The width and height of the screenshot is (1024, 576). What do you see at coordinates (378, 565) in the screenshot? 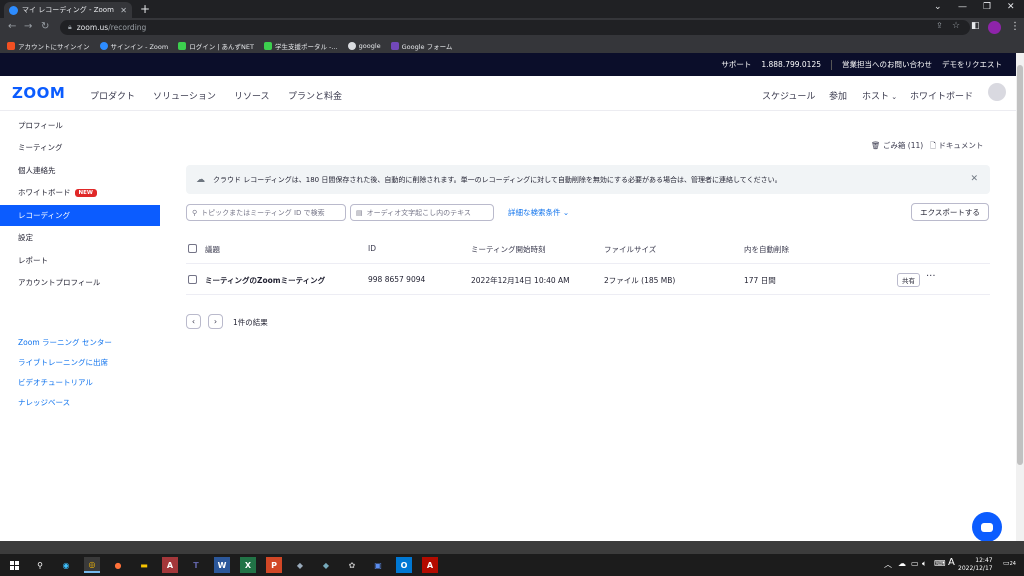
I see `app-icon: ▣` at bounding box center [378, 565].